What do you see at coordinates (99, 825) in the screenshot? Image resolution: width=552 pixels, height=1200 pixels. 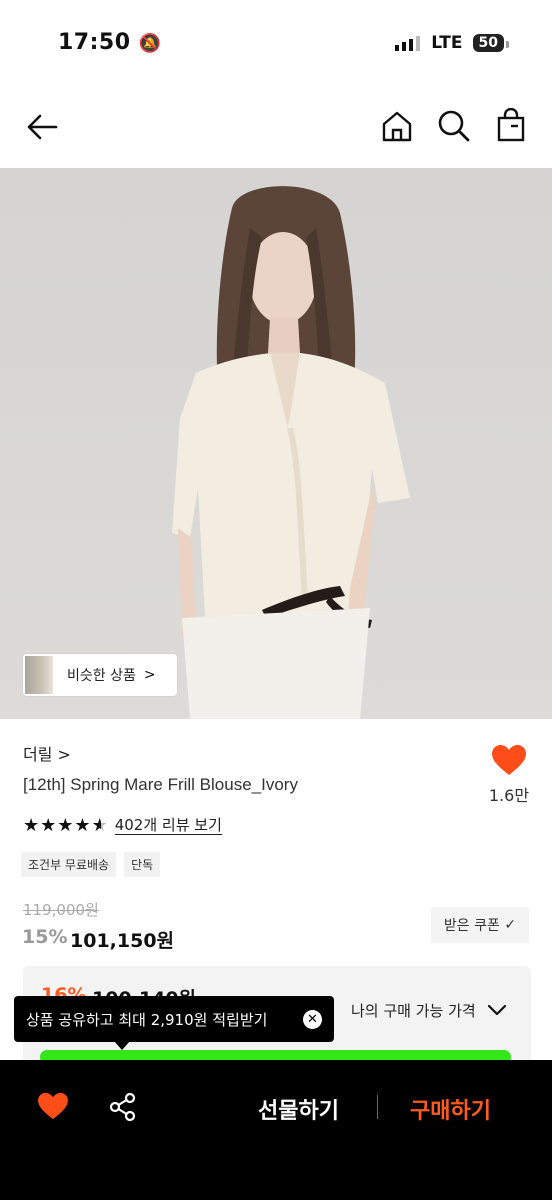 I see `half-star-icon: ★` at bounding box center [99, 825].